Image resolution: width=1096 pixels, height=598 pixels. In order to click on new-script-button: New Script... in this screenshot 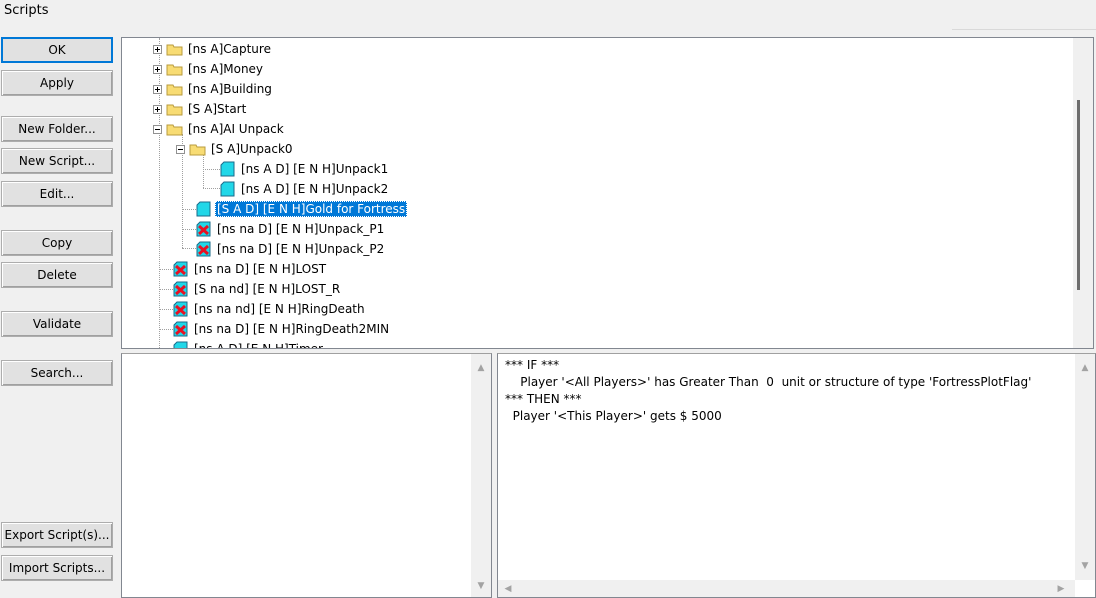, I will do `click(57, 161)`.